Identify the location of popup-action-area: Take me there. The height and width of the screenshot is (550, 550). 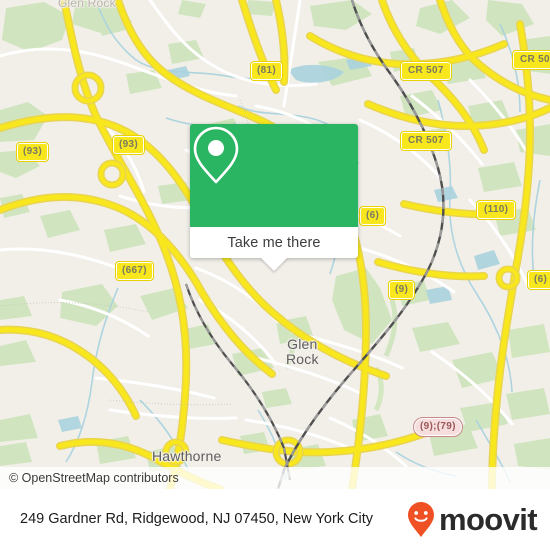
(274, 249).